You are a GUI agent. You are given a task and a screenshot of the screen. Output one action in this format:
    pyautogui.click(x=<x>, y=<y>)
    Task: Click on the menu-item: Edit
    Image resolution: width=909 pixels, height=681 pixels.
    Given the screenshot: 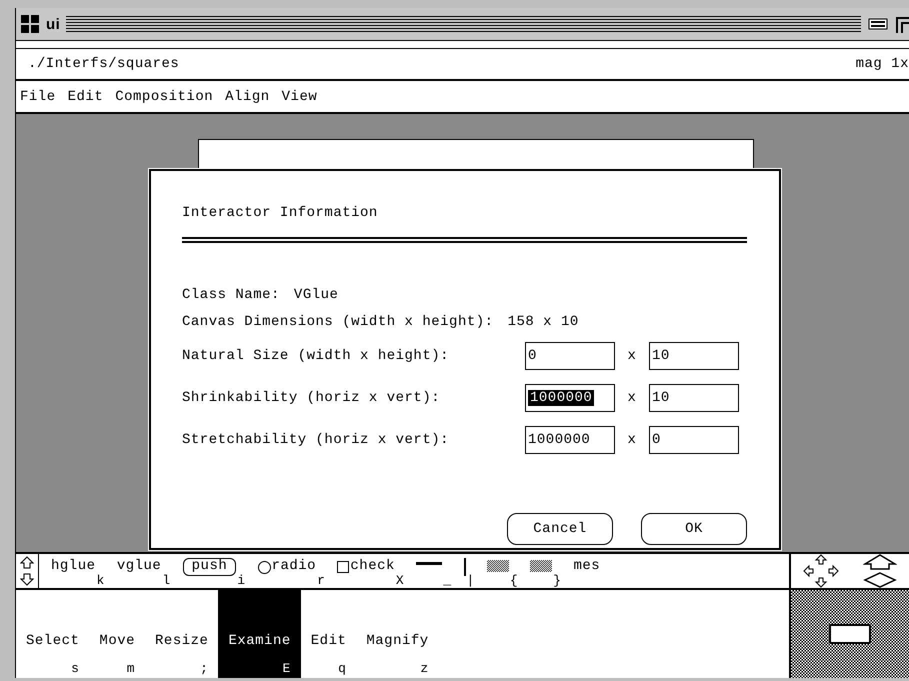 What is the action you would take?
    pyautogui.click(x=85, y=96)
    